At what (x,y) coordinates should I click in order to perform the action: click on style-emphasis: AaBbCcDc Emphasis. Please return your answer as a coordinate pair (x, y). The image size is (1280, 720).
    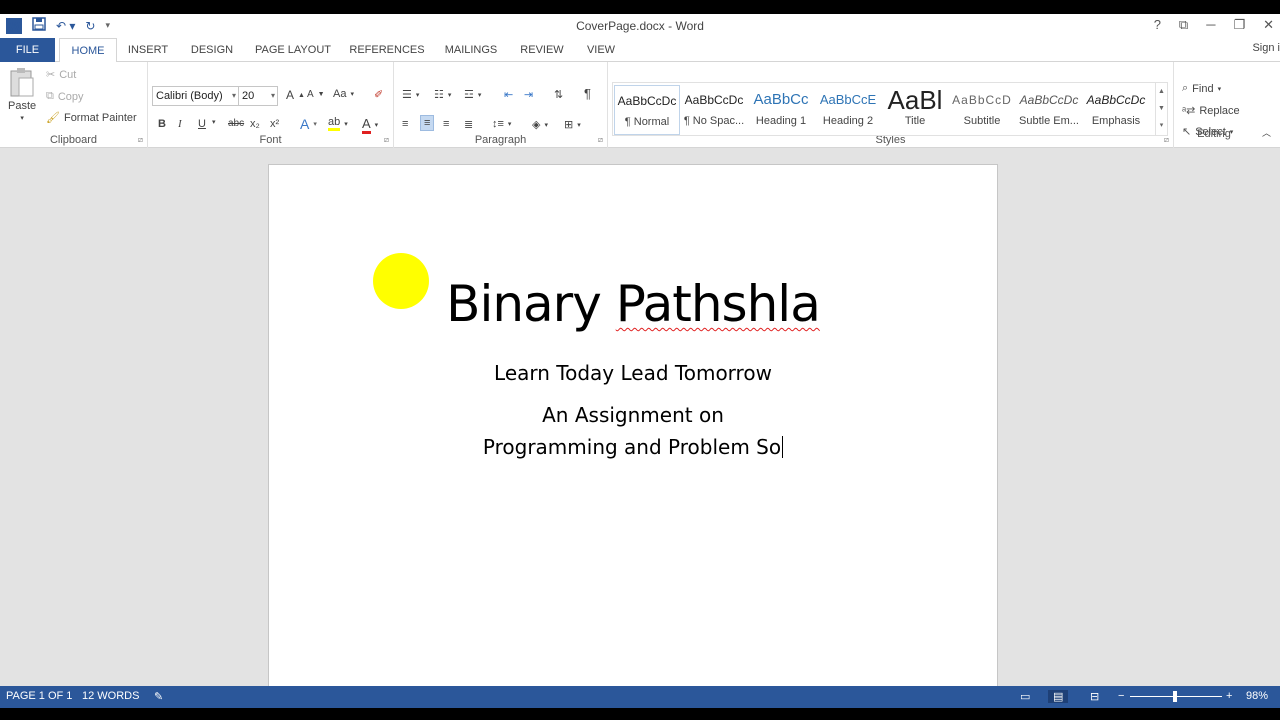
    Looking at the image, I should click on (1116, 110).